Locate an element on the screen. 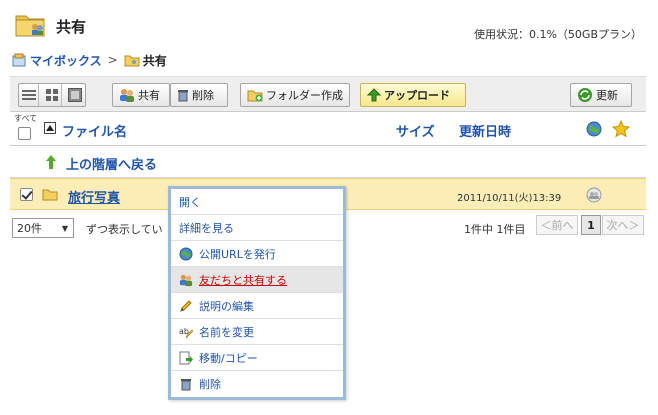 The image size is (658, 415). column-header-size: サイズ is located at coordinates (415, 130).